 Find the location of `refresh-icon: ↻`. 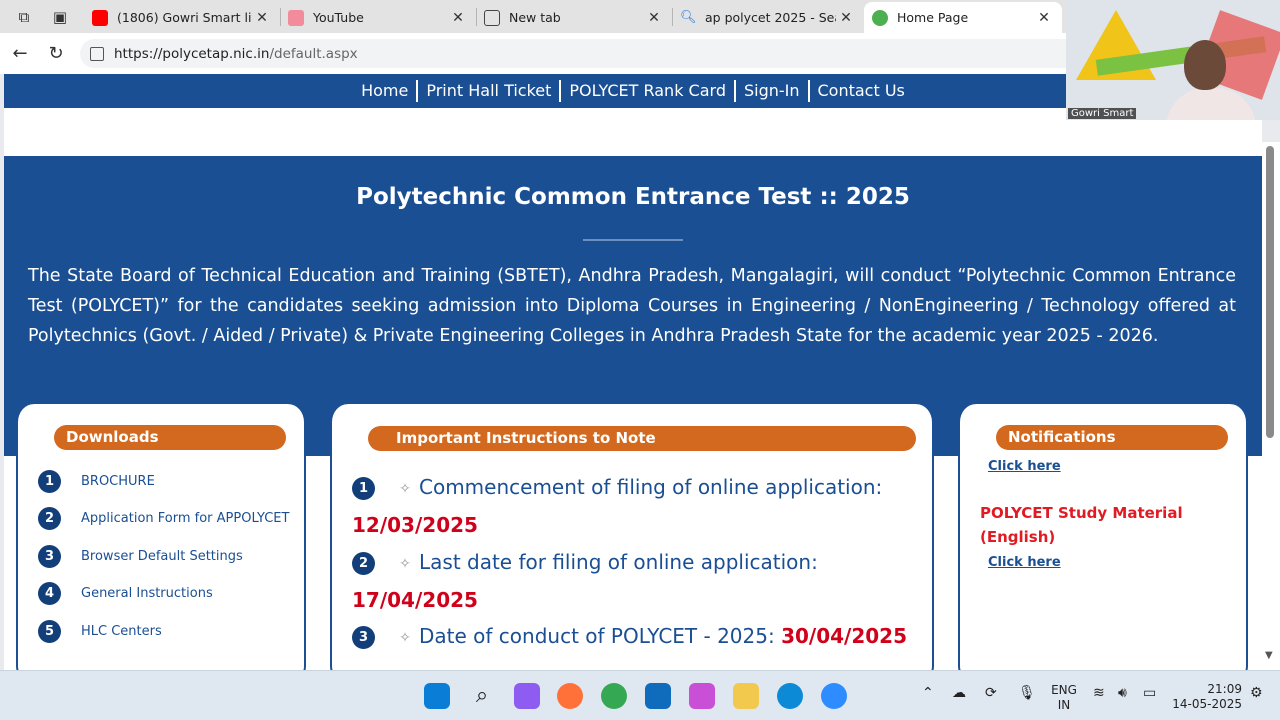

refresh-icon: ↻ is located at coordinates (56, 54).